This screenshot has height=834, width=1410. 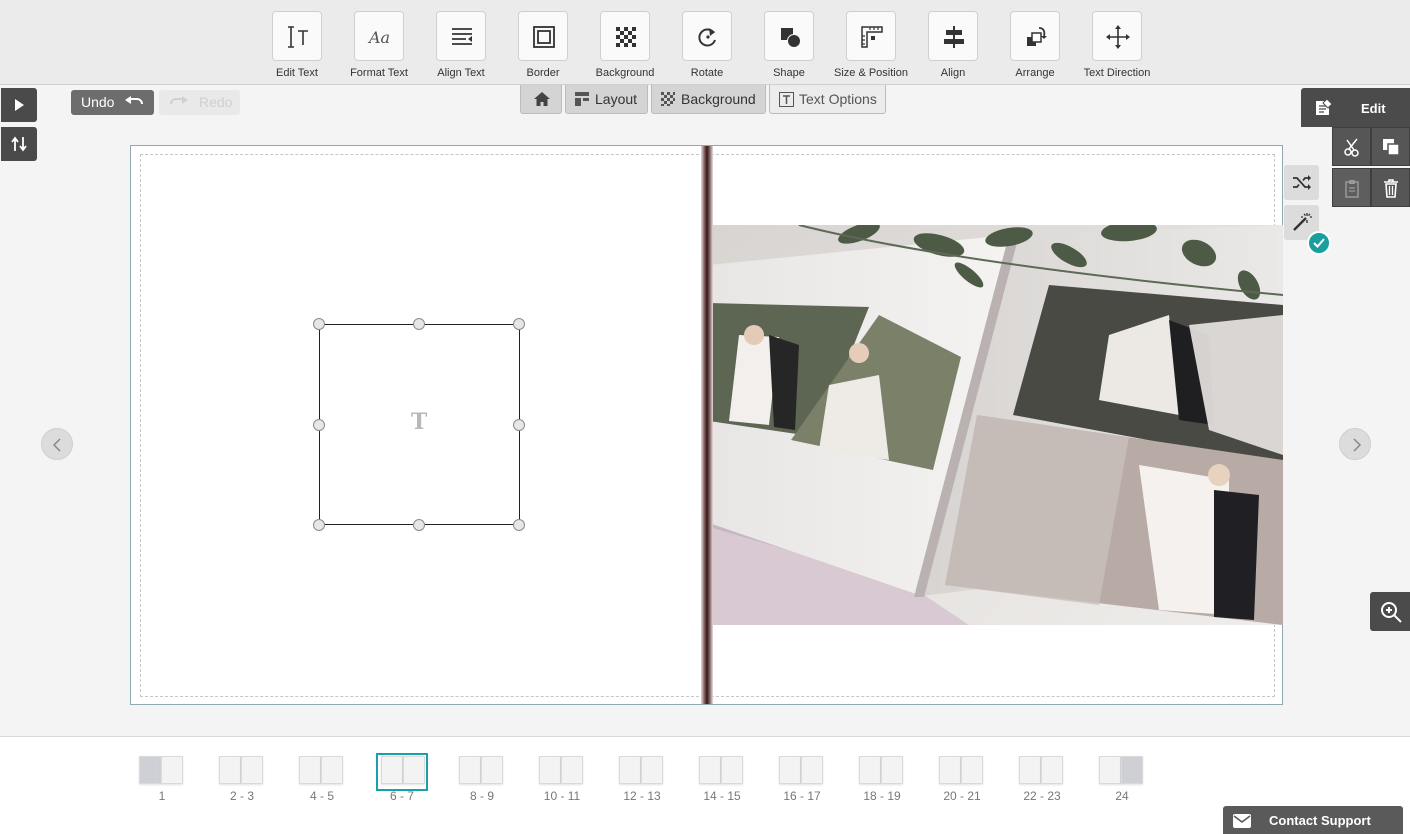 I want to click on chevron-left-icon, so click(x=56, y=445).